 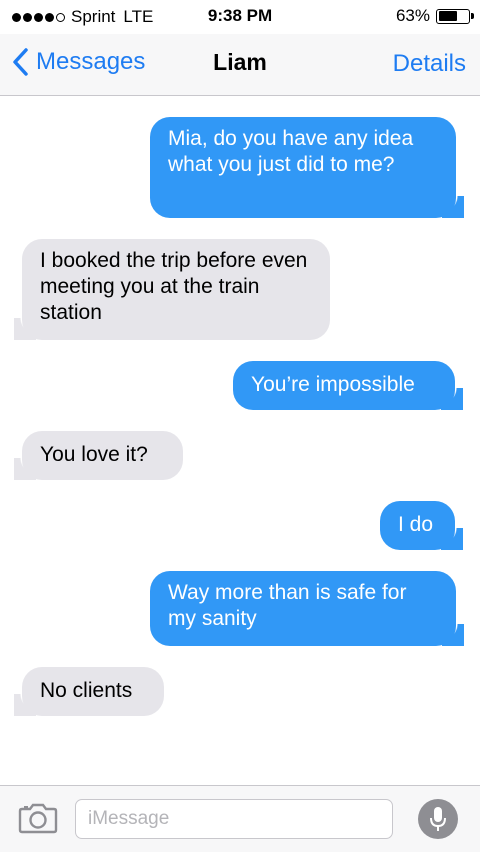 I want to click on message-bubble-outgoing: I do, so click(x=421, y=525).